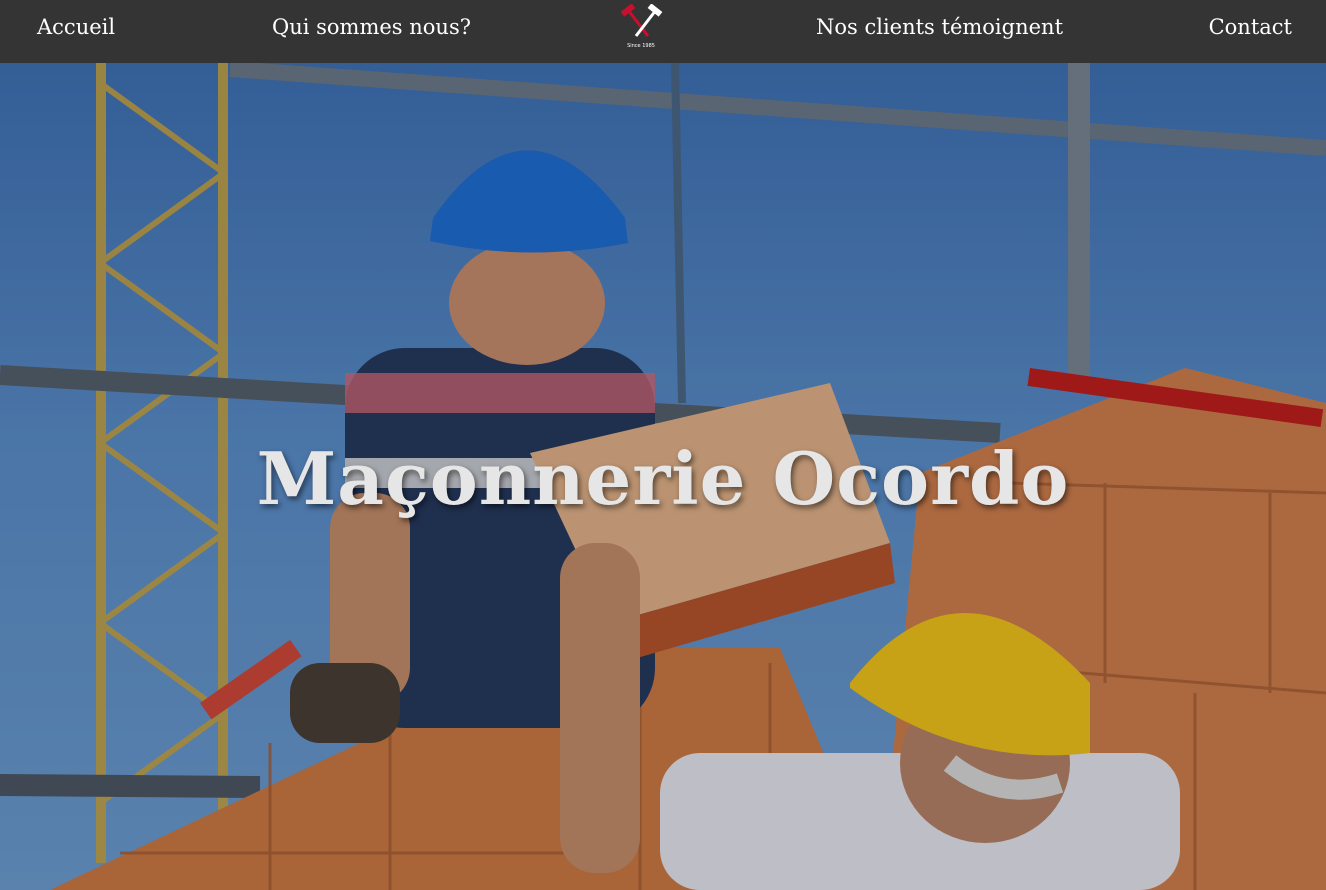  What do you see at coordinates (641, 46) in the screenshot?
I see `logo-caption: Since 1985` at bounding box center [641, 46].